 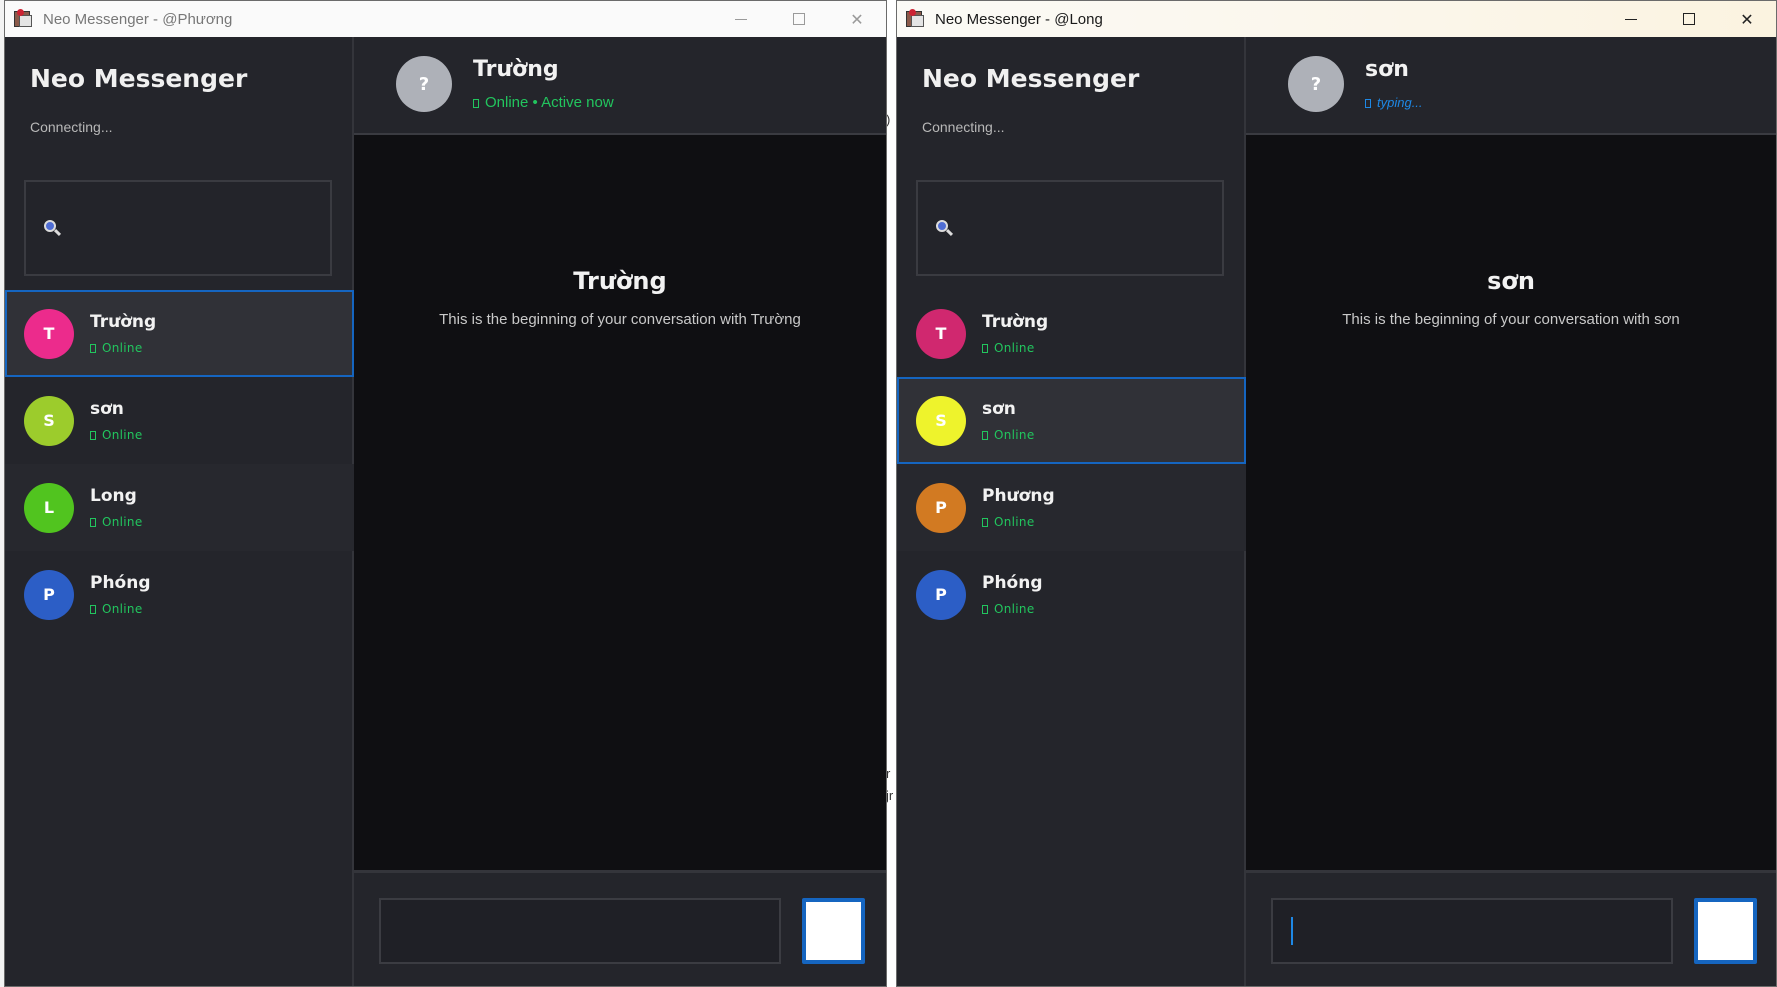 I want to click on background-text-fragment: jr, so click(x=890, y=795).